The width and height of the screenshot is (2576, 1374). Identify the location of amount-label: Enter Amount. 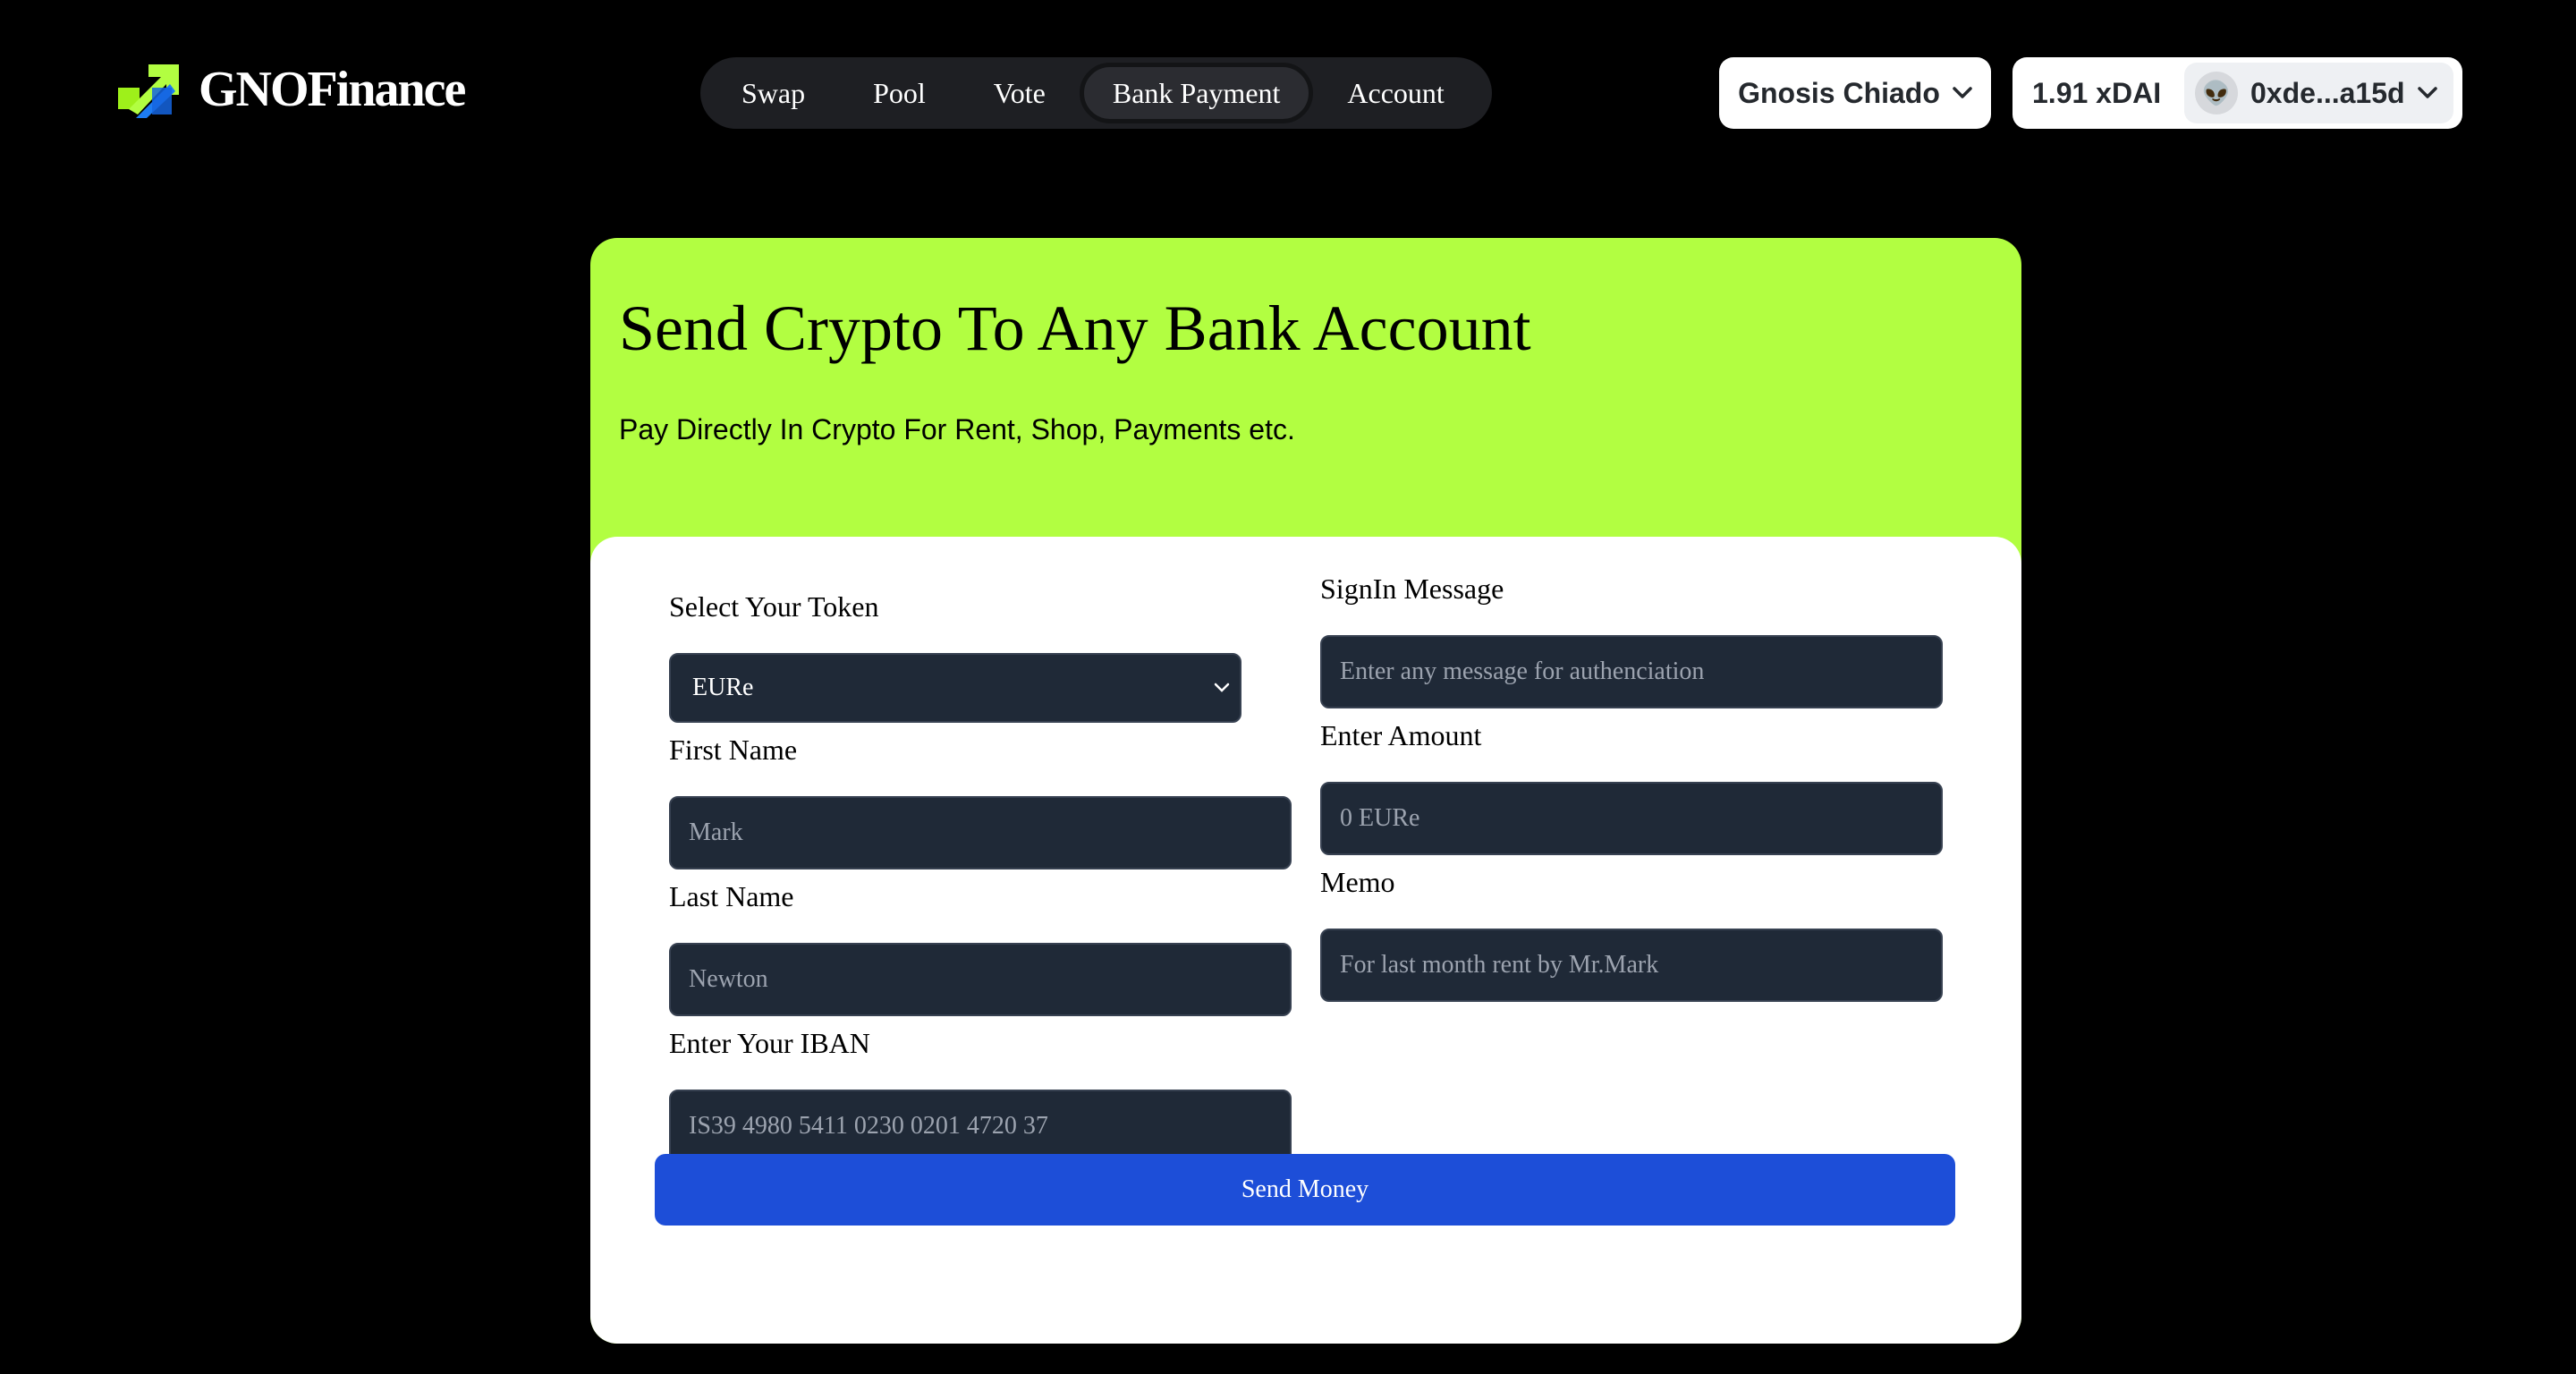
(1401, 735).